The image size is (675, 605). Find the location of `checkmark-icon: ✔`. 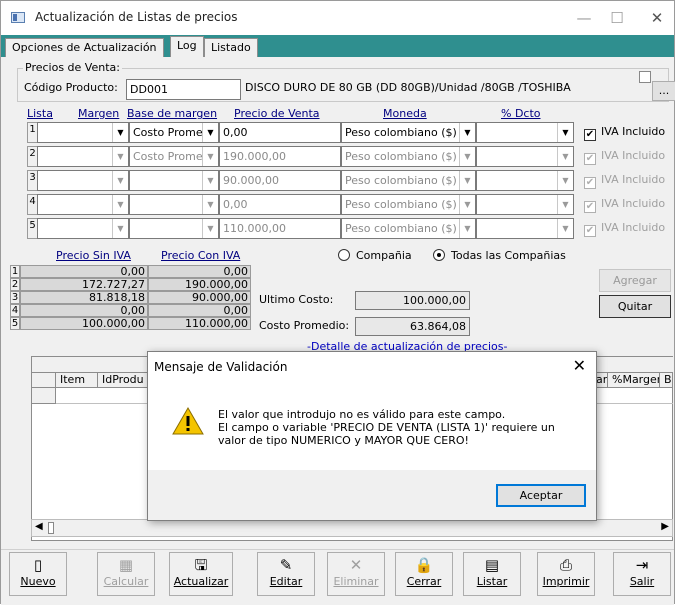

checkmark-icon: ✔ is located at coordinates (590, 231).